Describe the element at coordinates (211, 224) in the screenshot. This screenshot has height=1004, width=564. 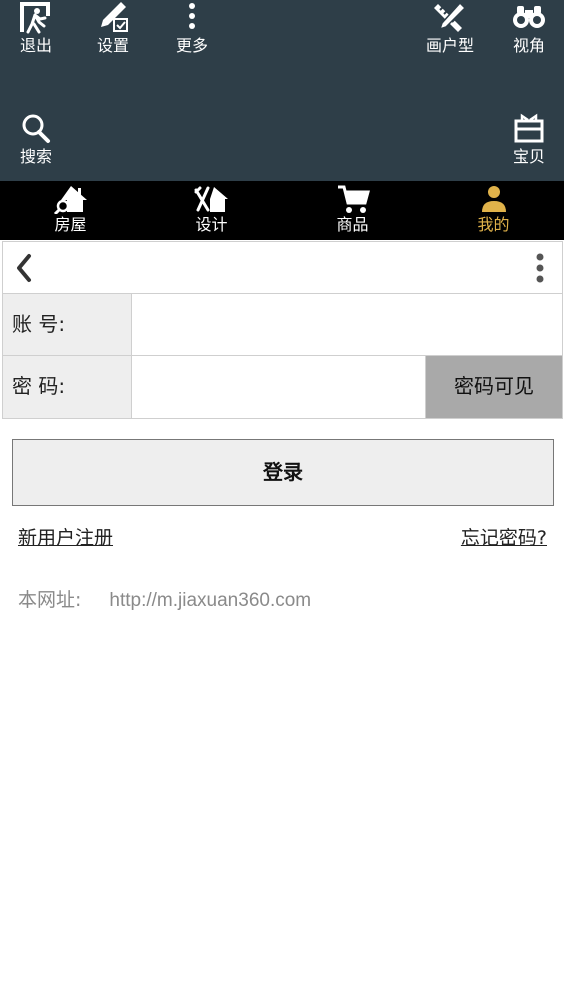
I see `tab-design-label: 设计` at that location.